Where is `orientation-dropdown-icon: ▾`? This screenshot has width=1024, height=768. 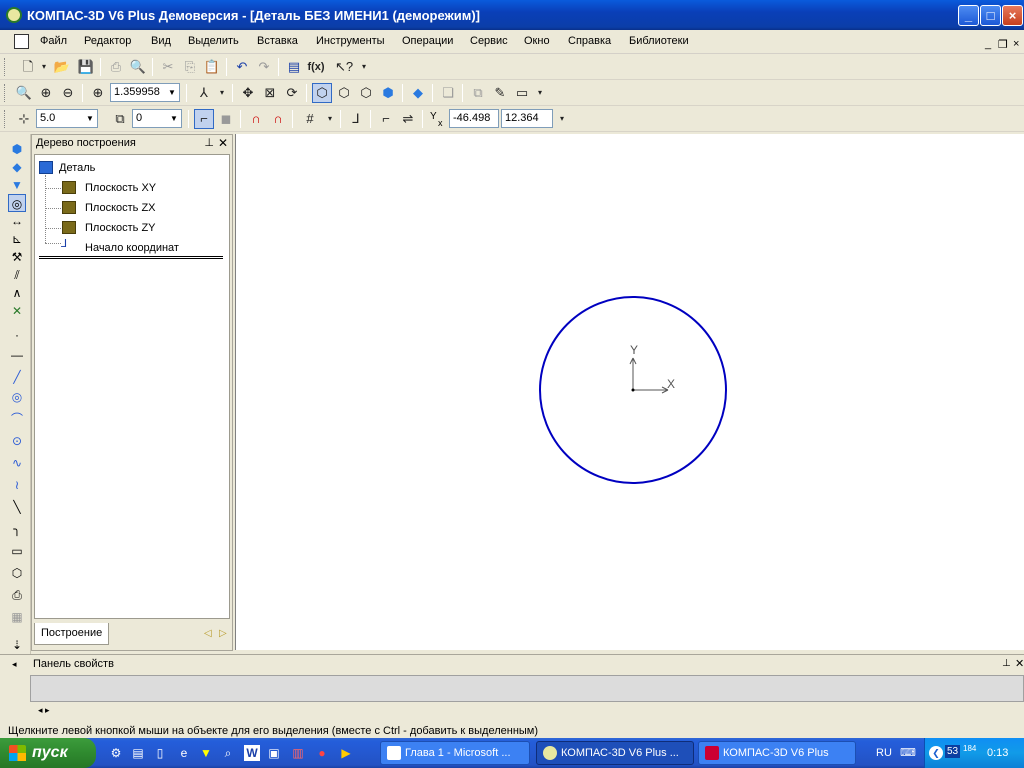
orientation-dropdown-icon: ▾ is located at coordinates (222, 93).